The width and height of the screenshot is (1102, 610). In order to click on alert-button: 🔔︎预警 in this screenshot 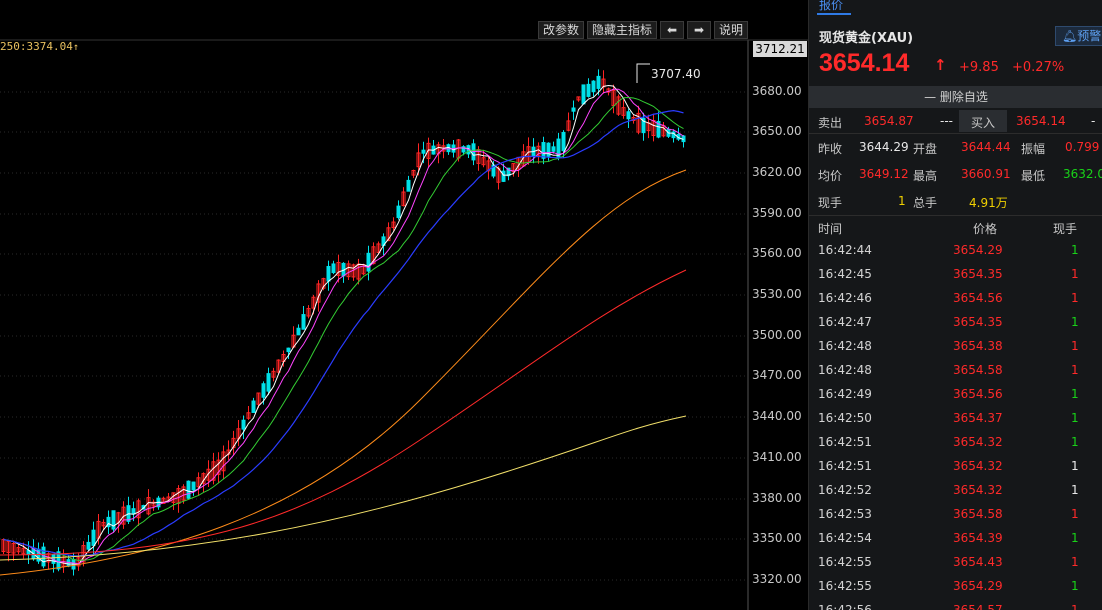, I will do `click(1078, 36)`.